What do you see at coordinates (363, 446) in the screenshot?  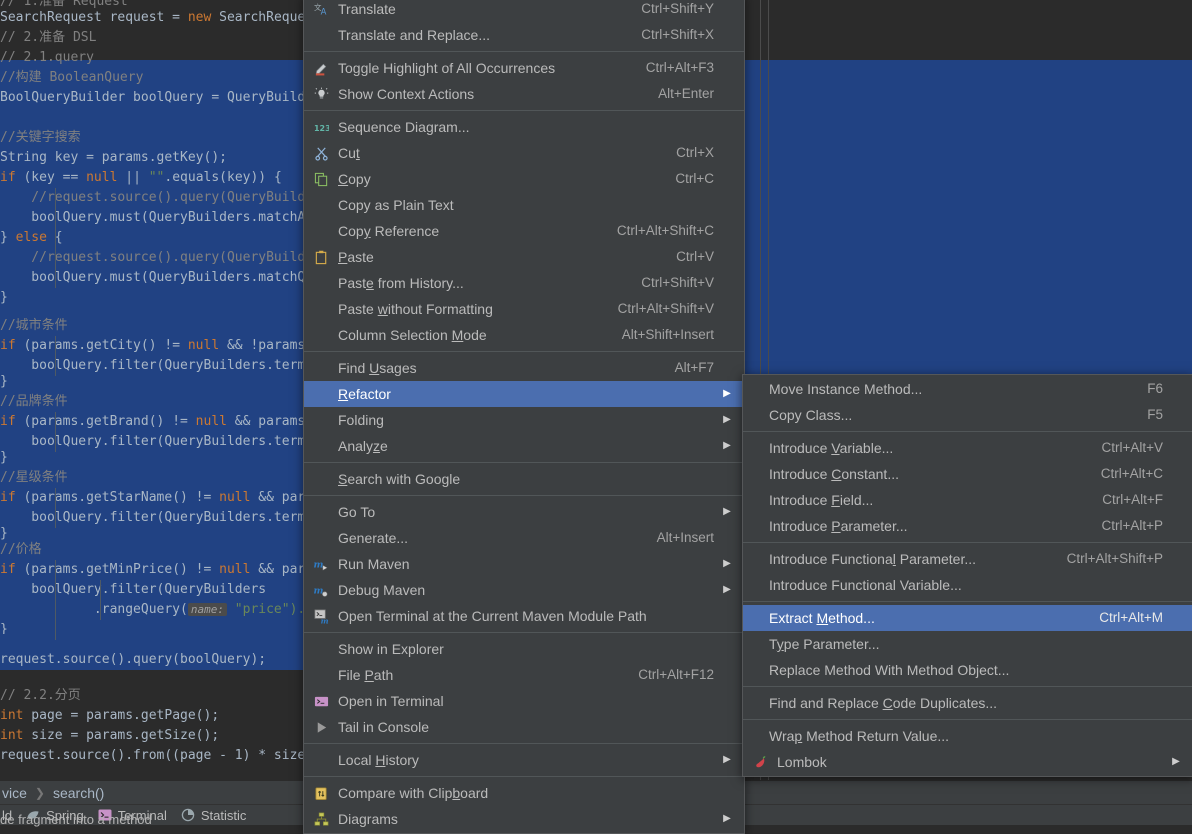 I see `menu-item-label: Analyze` at bounding box center [363, 446].